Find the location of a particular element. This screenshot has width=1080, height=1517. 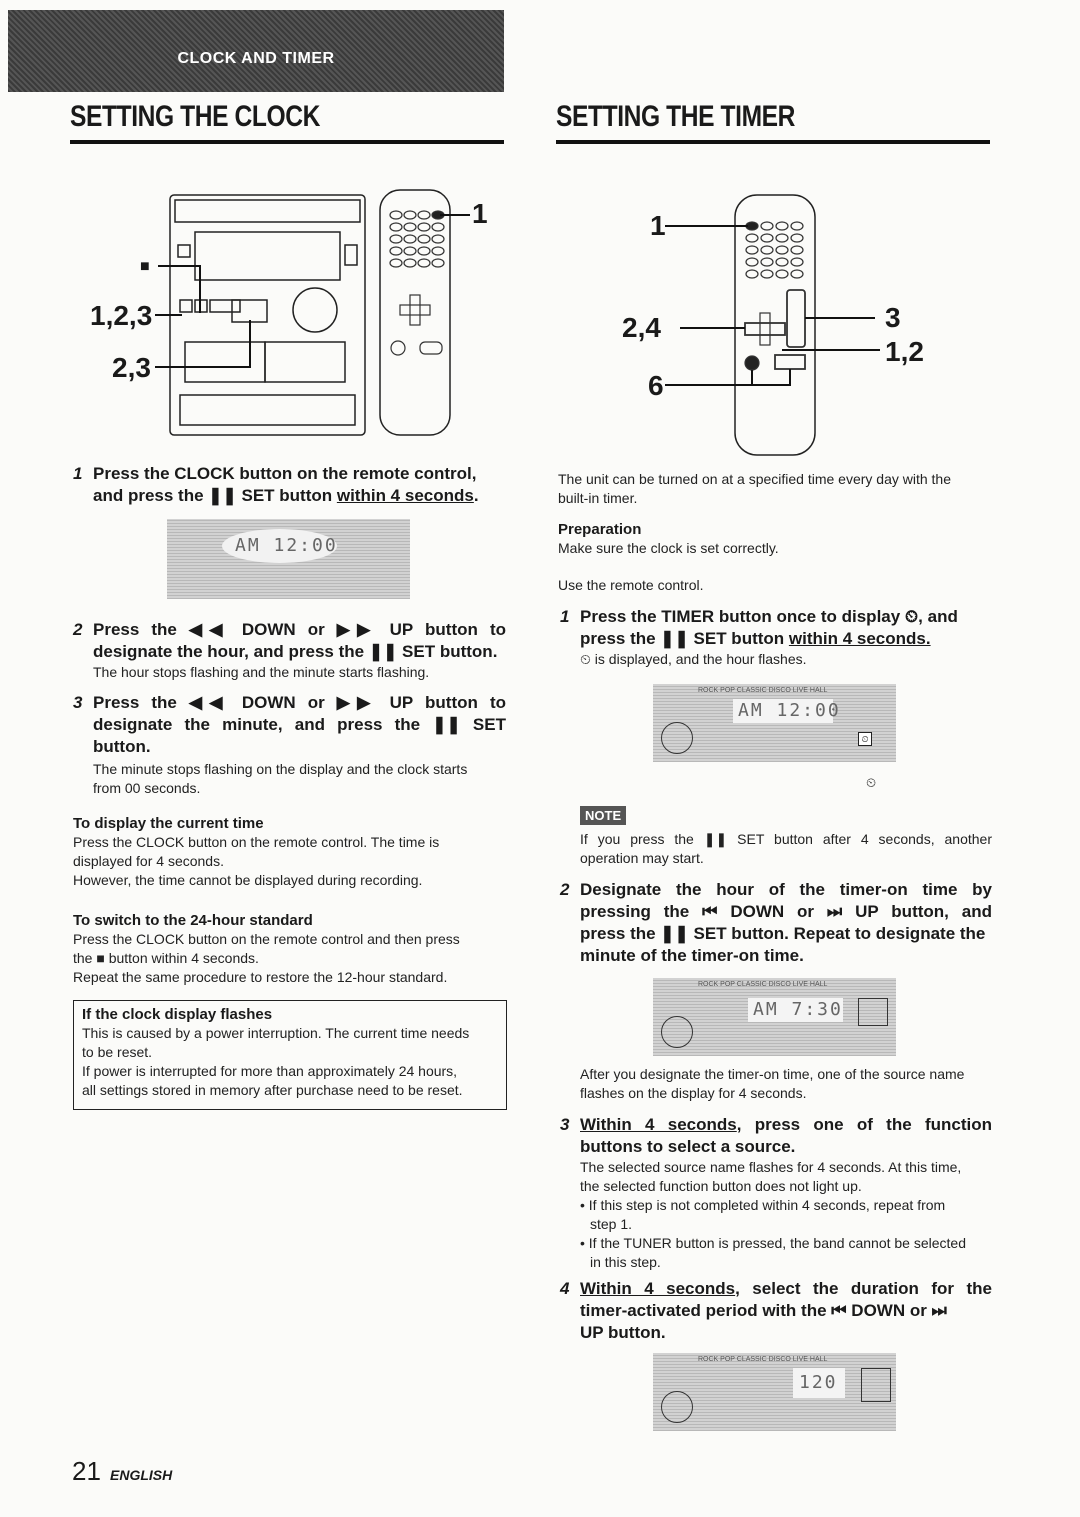

subsection-title: To display the current time is located at coordinates (168, 823).